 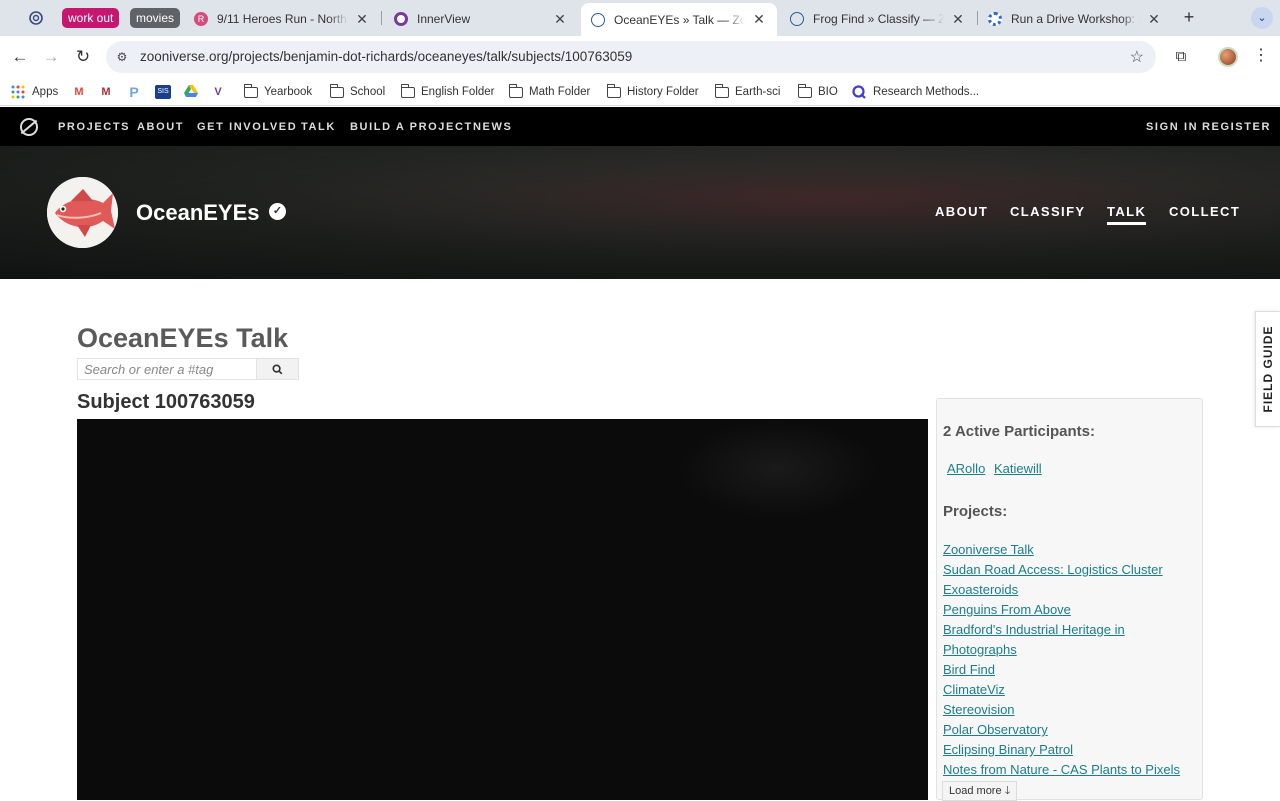 I want to click on project-link: Penguins From Above, so click(x=1007, y=609).